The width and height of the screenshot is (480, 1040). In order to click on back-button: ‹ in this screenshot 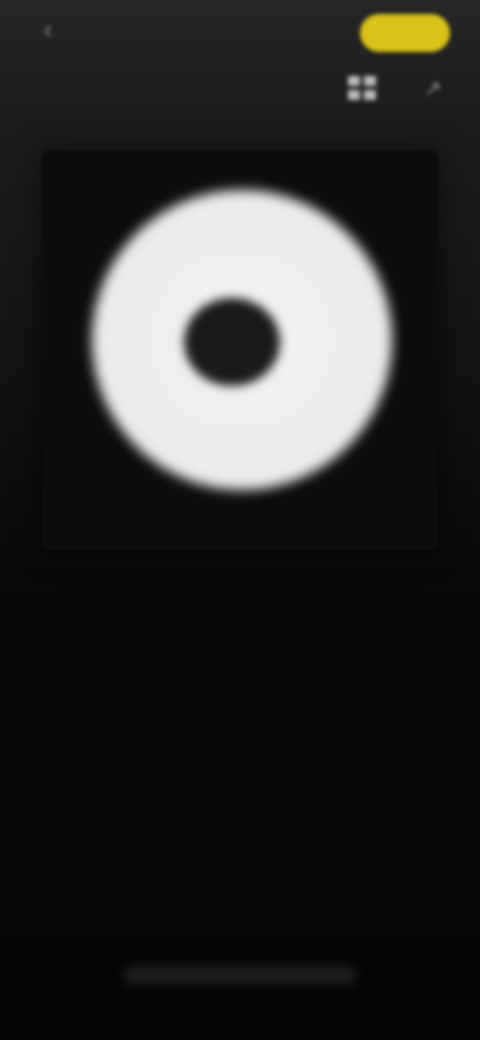, I will do `click(48, 29)`.